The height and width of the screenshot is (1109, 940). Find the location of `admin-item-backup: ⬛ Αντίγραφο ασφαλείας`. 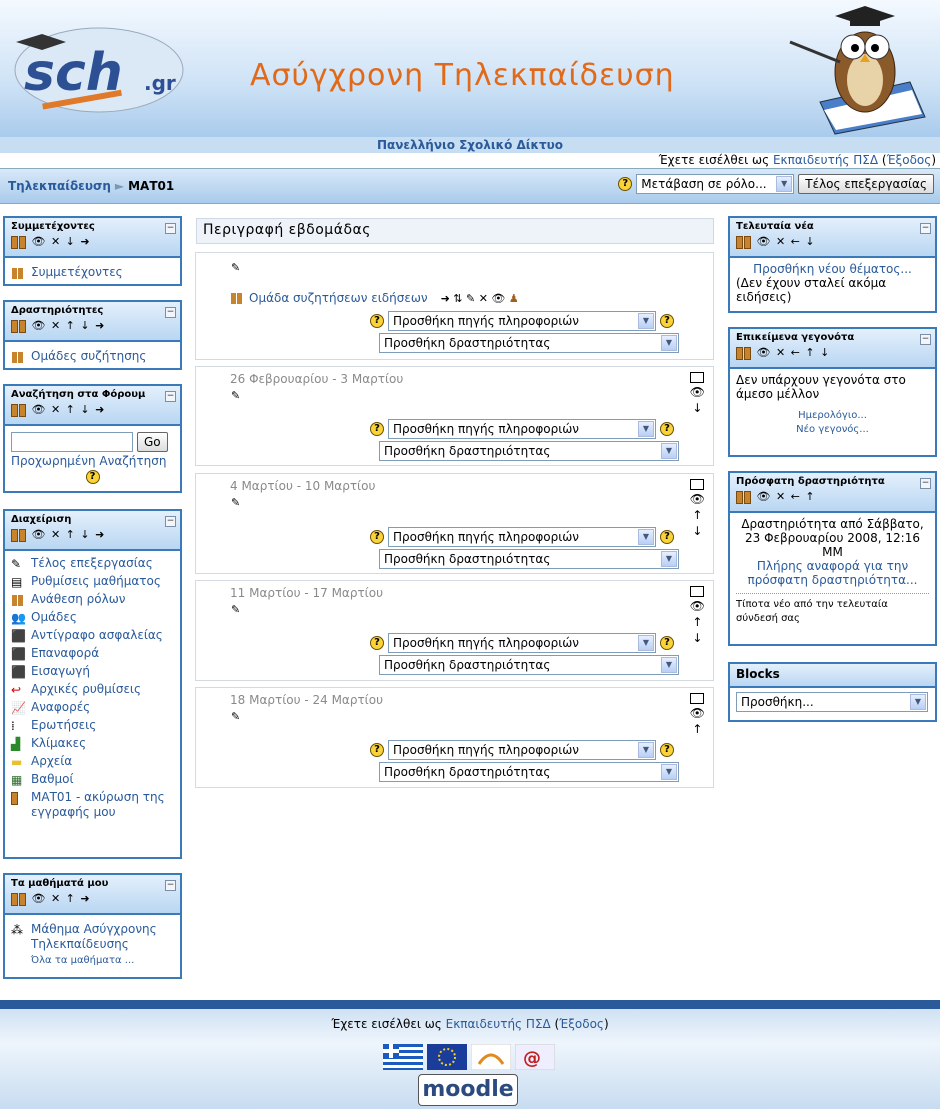

admin-item-backup: ⬛ Αντίγραφο ασφαλείας is located at coordinates (92, 635).